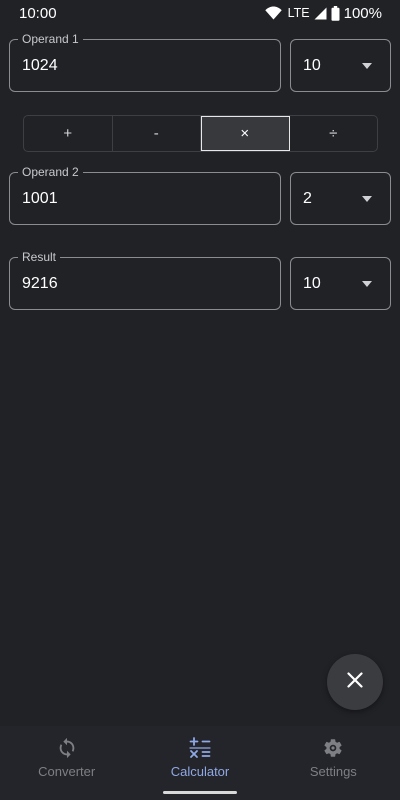 This screenshot has width=400, height=800. Describe the element at coordinates (200, 13) in the screenshot. I see `status-bar: 10:00 LTE 100%` at that location.